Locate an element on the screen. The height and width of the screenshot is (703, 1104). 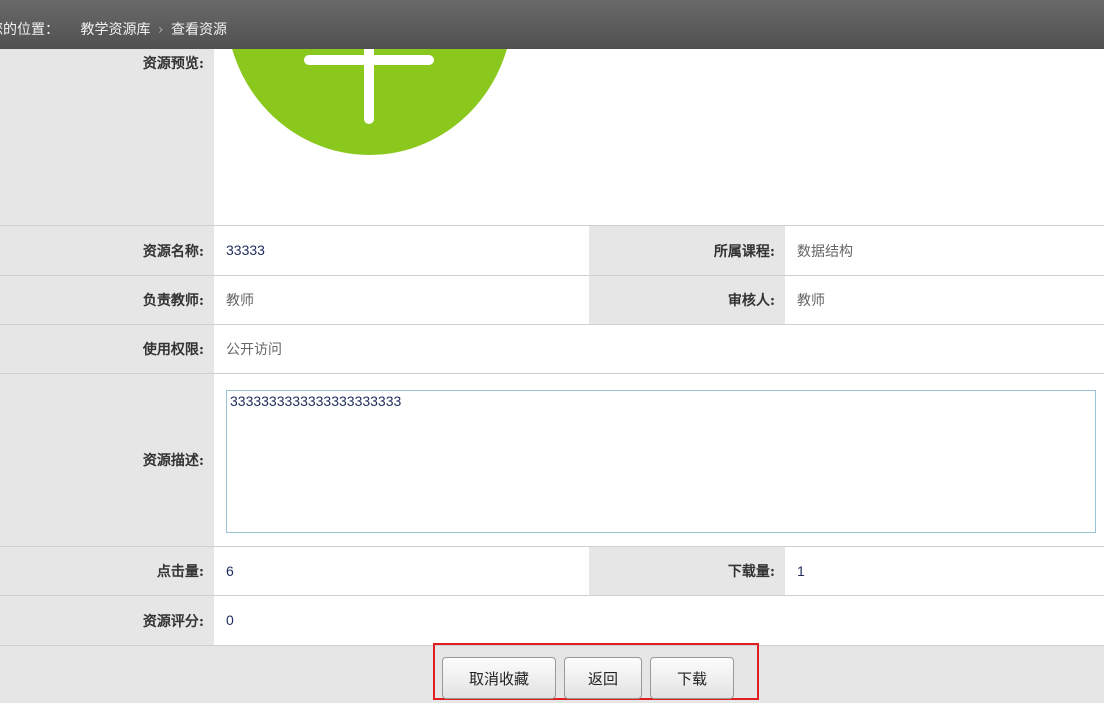
back-button: 返回 is located at coordinates (603, 678).